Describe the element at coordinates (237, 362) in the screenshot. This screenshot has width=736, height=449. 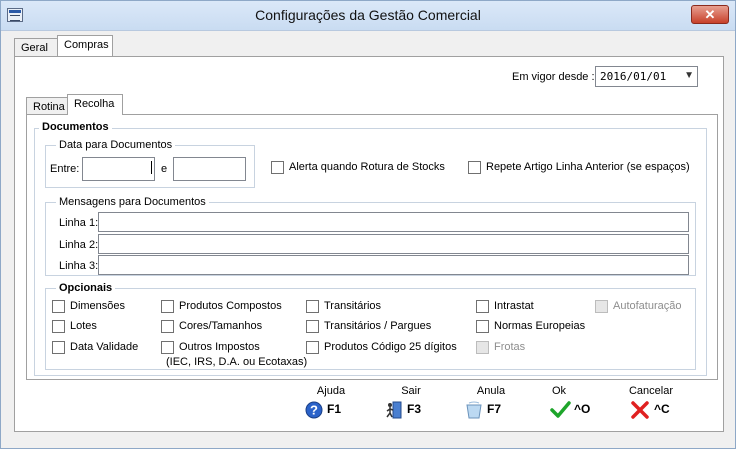
I see `outros-impostos-note: (IEC, IRS, D.A. ou Ecotaxas)` at that location.